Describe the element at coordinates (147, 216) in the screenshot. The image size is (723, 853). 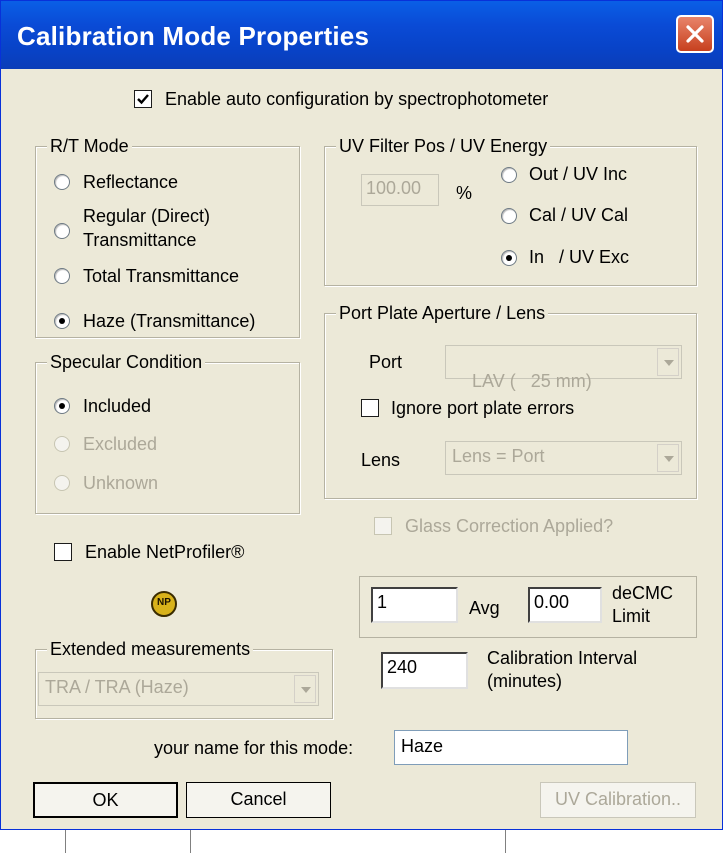
I see `label-regular-transmittance-line1: Regular (Direct)` at that location.